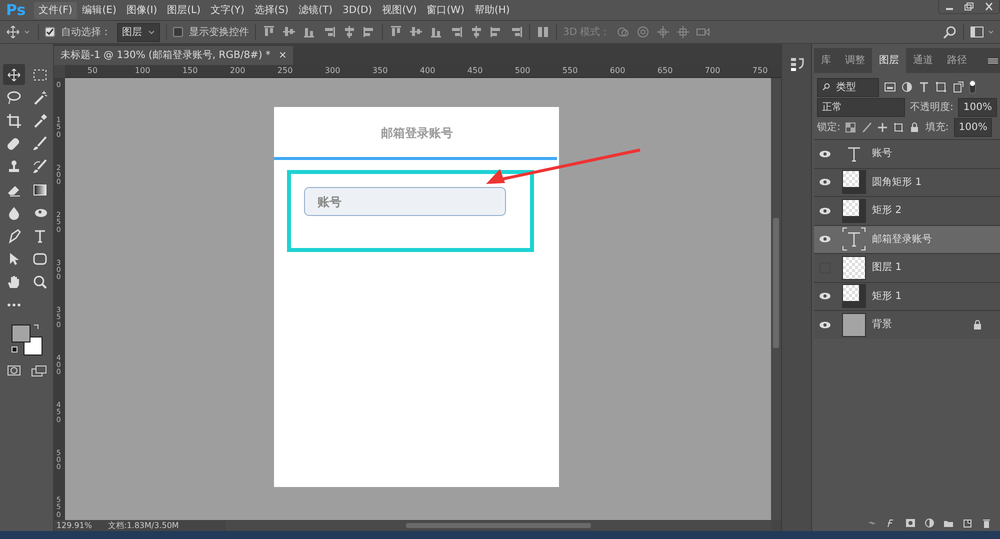  Describe the element at coordinates (40, 258) in the screenshot. I see `rounded-rectangle-icon` at that location.